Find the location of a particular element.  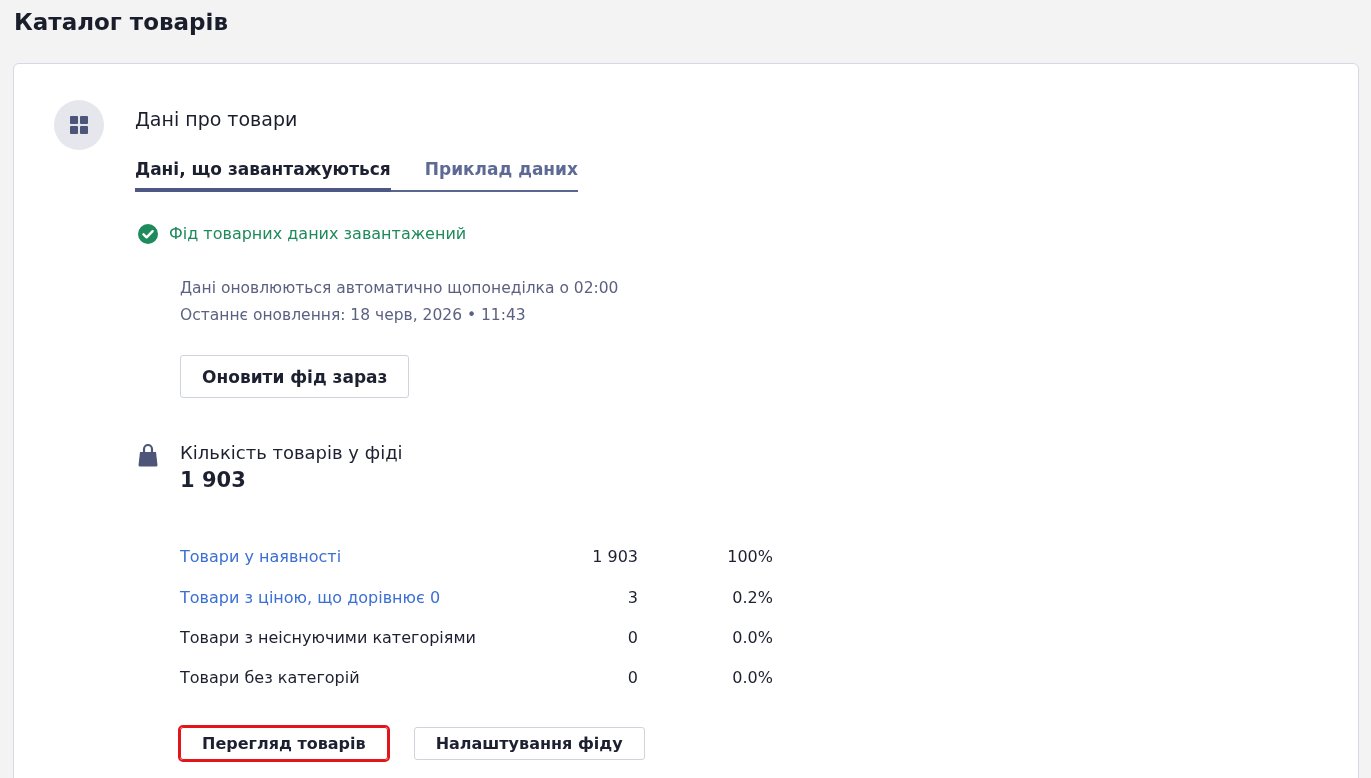

status-text: Фід товарних даних завантажений is located at coordinates (318, 234).